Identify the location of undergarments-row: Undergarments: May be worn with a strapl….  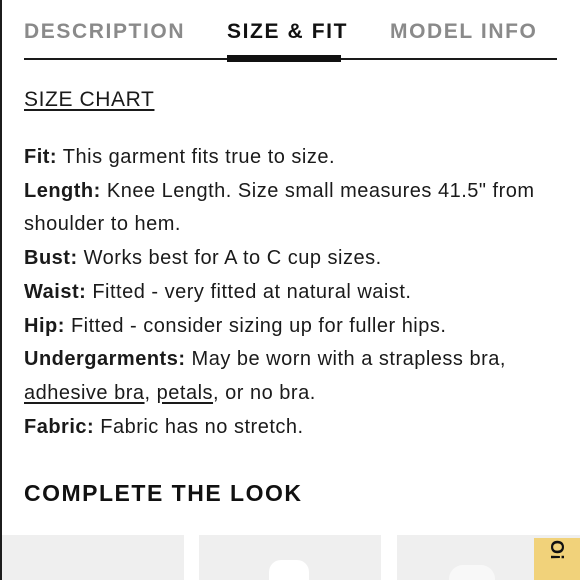
(291, 376).